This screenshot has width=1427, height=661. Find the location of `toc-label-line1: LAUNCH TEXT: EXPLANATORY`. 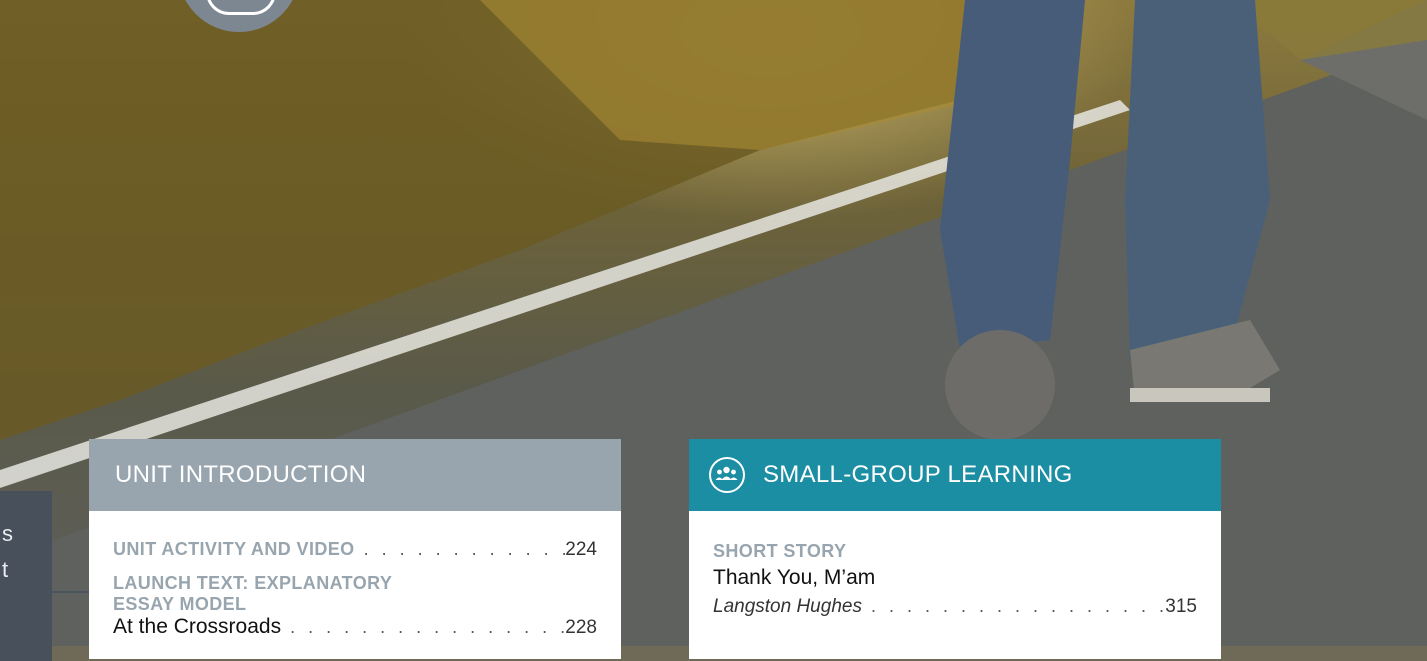

toc-label-line1: LAUNCH TEXT: EXPLANATORY is located at coordinates (253, 583).